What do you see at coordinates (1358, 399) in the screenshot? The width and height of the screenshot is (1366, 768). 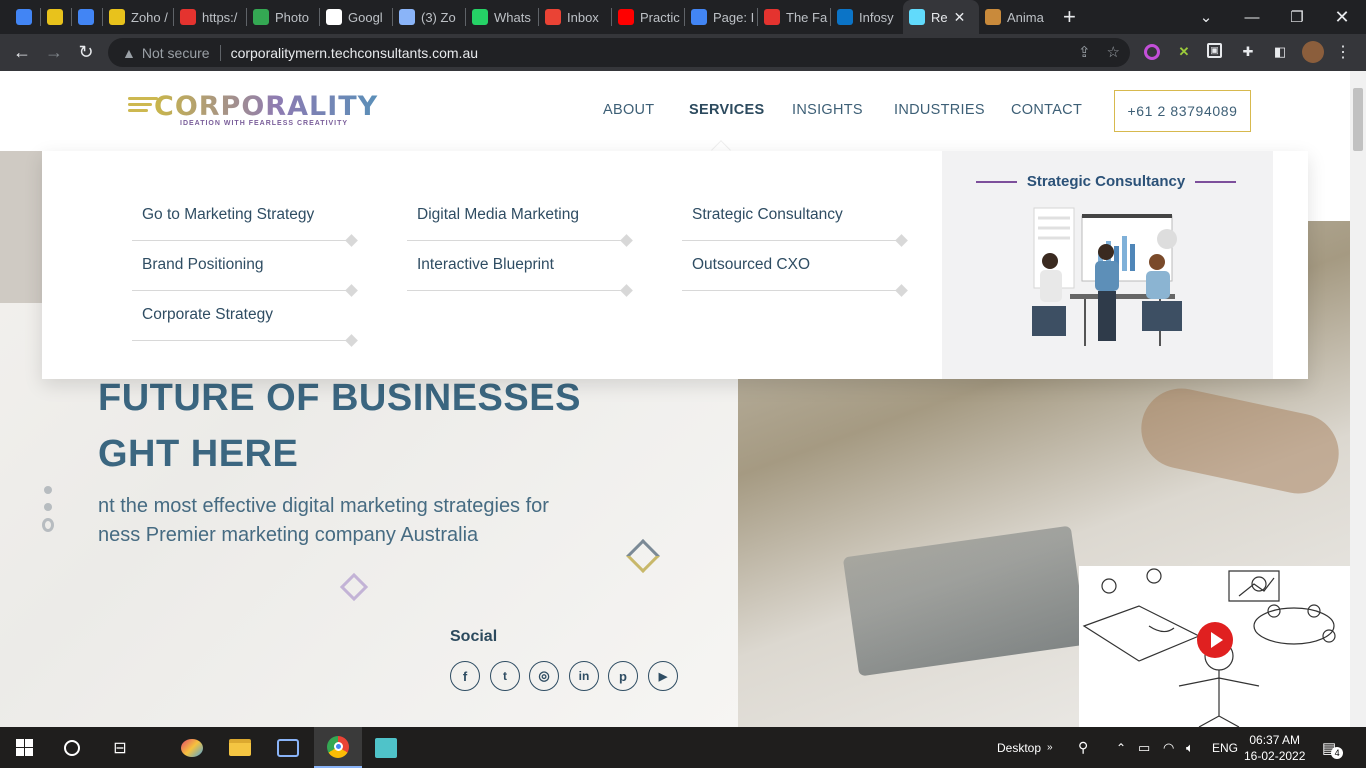 I see `page-scrollbar` at bounding box center [1358, 399].